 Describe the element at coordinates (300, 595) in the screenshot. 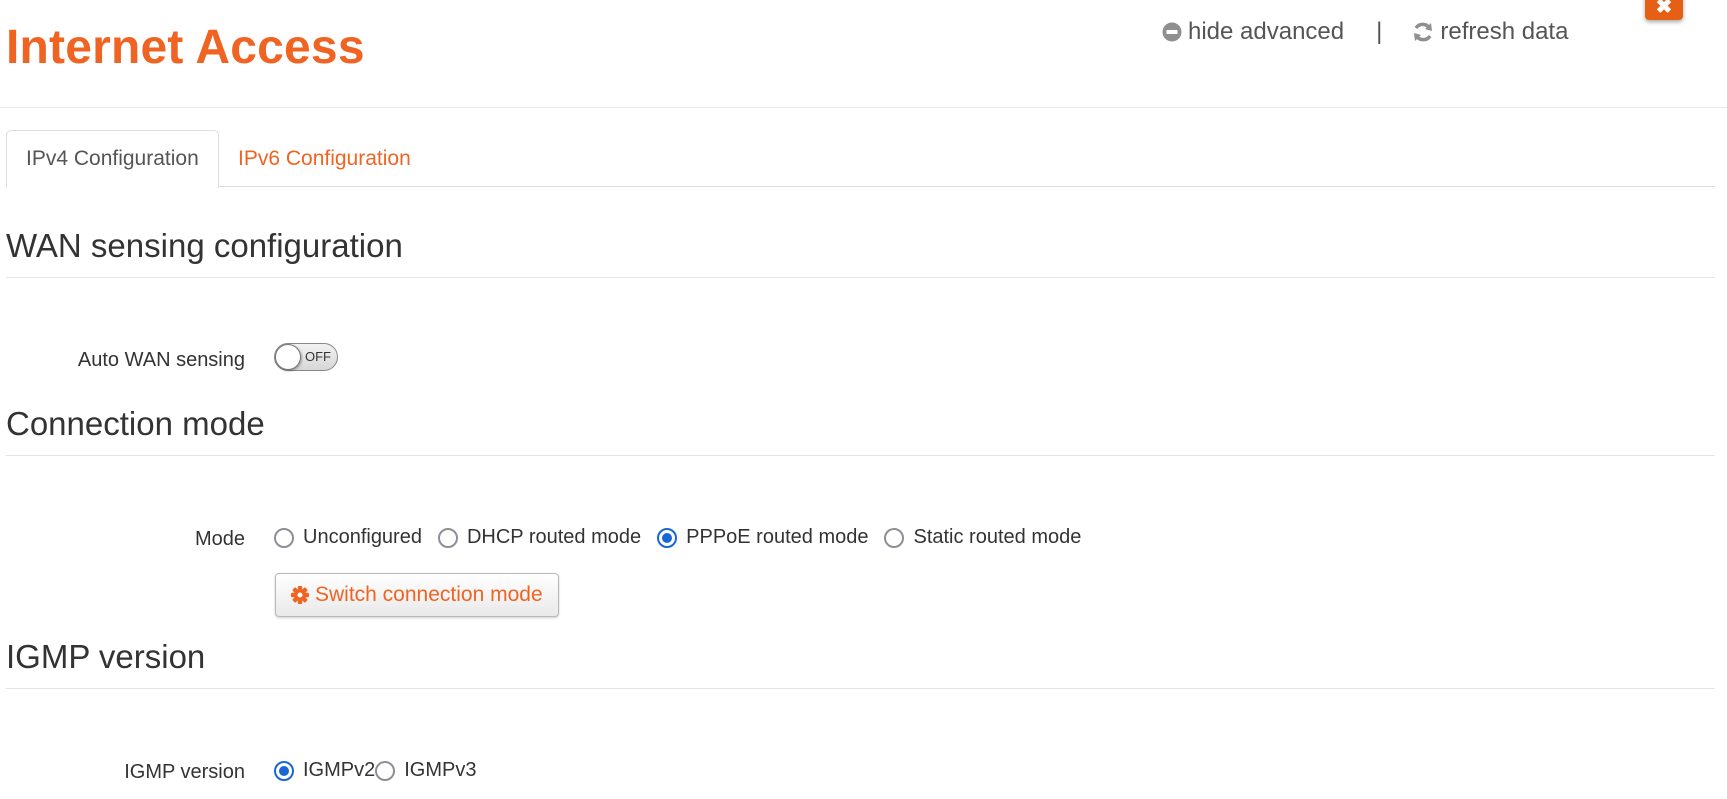

I see `gear-icon` at that location.